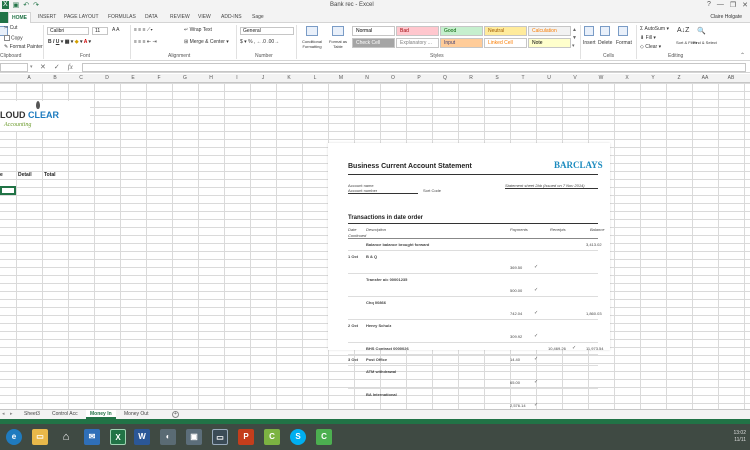 Image resolution: width=750 pixels, height=450 pixels. What do you see at coordinates (220, 437) in the screenshot?
I see `monitor-icon: ▭` at bounding box center [220, 437].